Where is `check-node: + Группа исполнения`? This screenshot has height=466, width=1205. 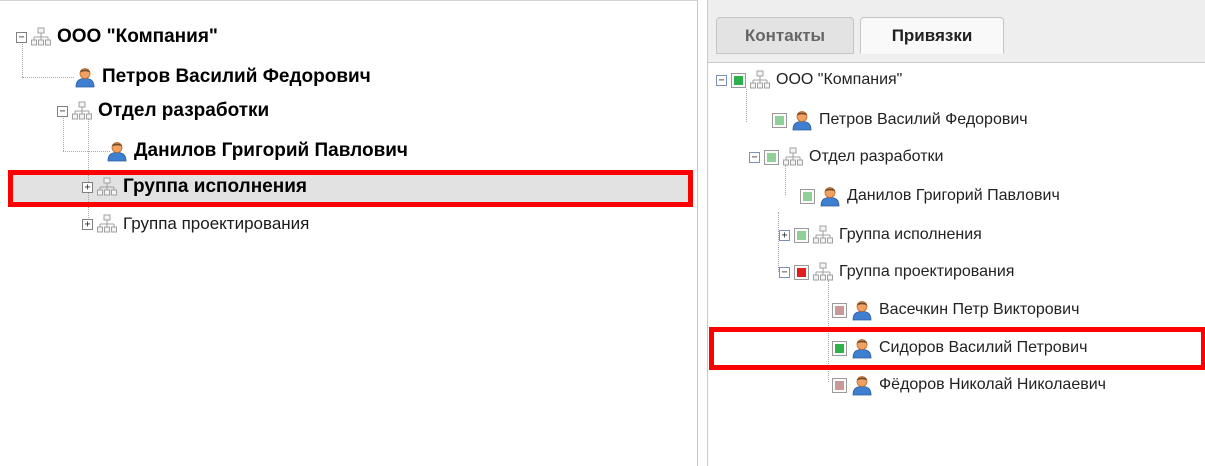
check-node: + Группа исполнения is located at coordinates (880, 235).